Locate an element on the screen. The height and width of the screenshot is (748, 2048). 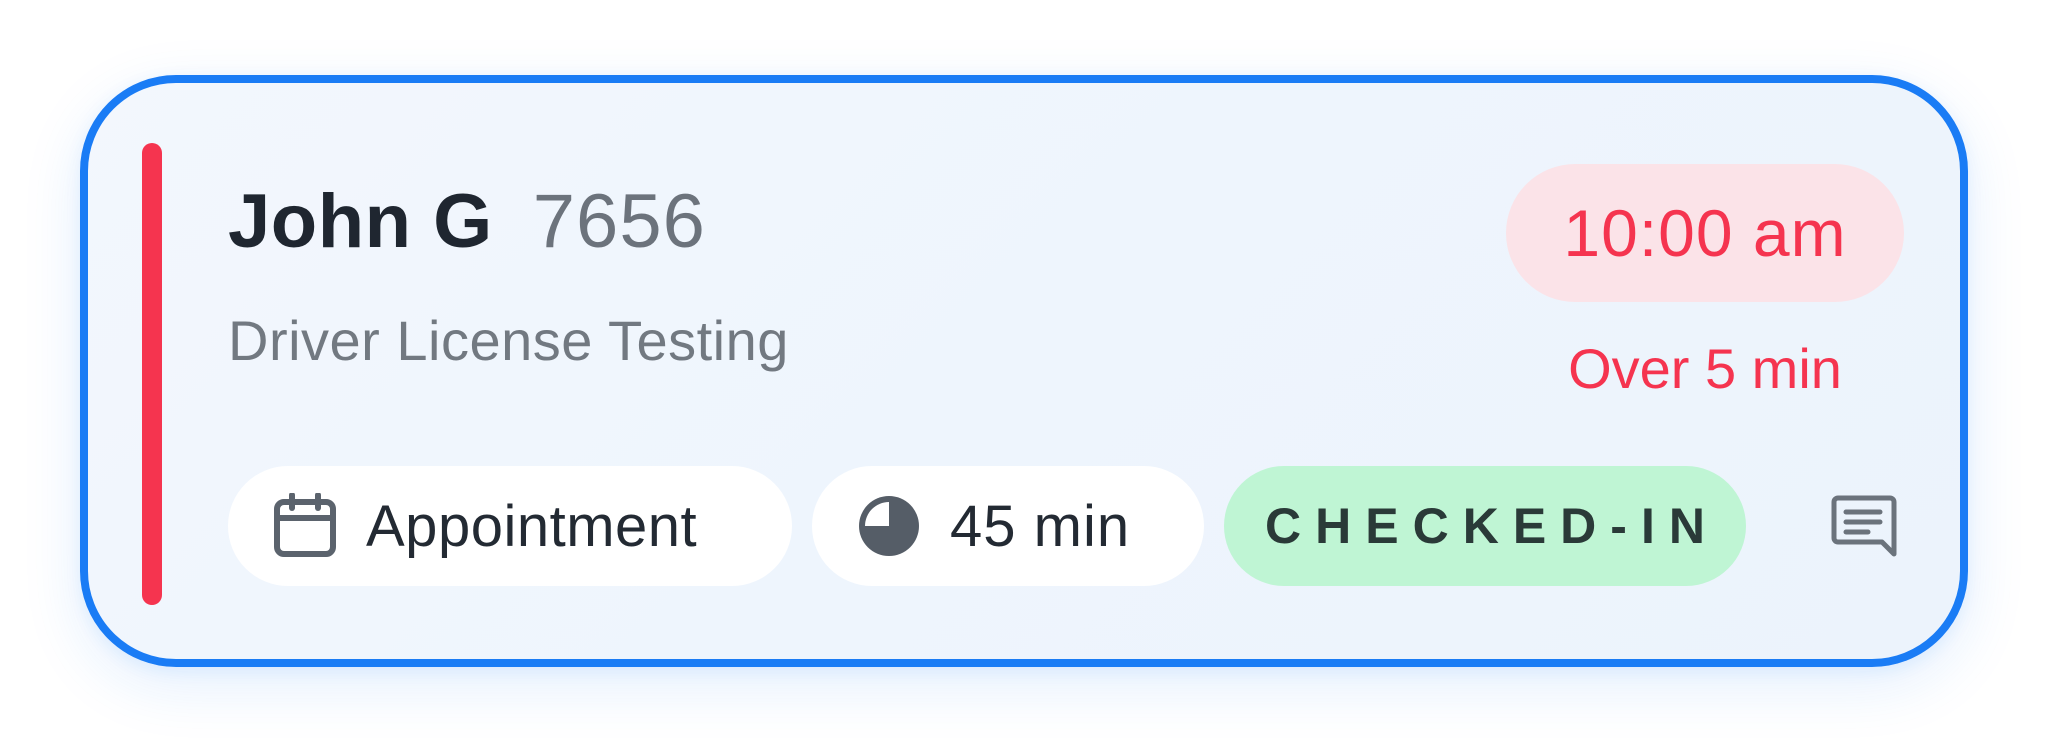
visit-type-label: Appointment is located at coordinates (532, 526).